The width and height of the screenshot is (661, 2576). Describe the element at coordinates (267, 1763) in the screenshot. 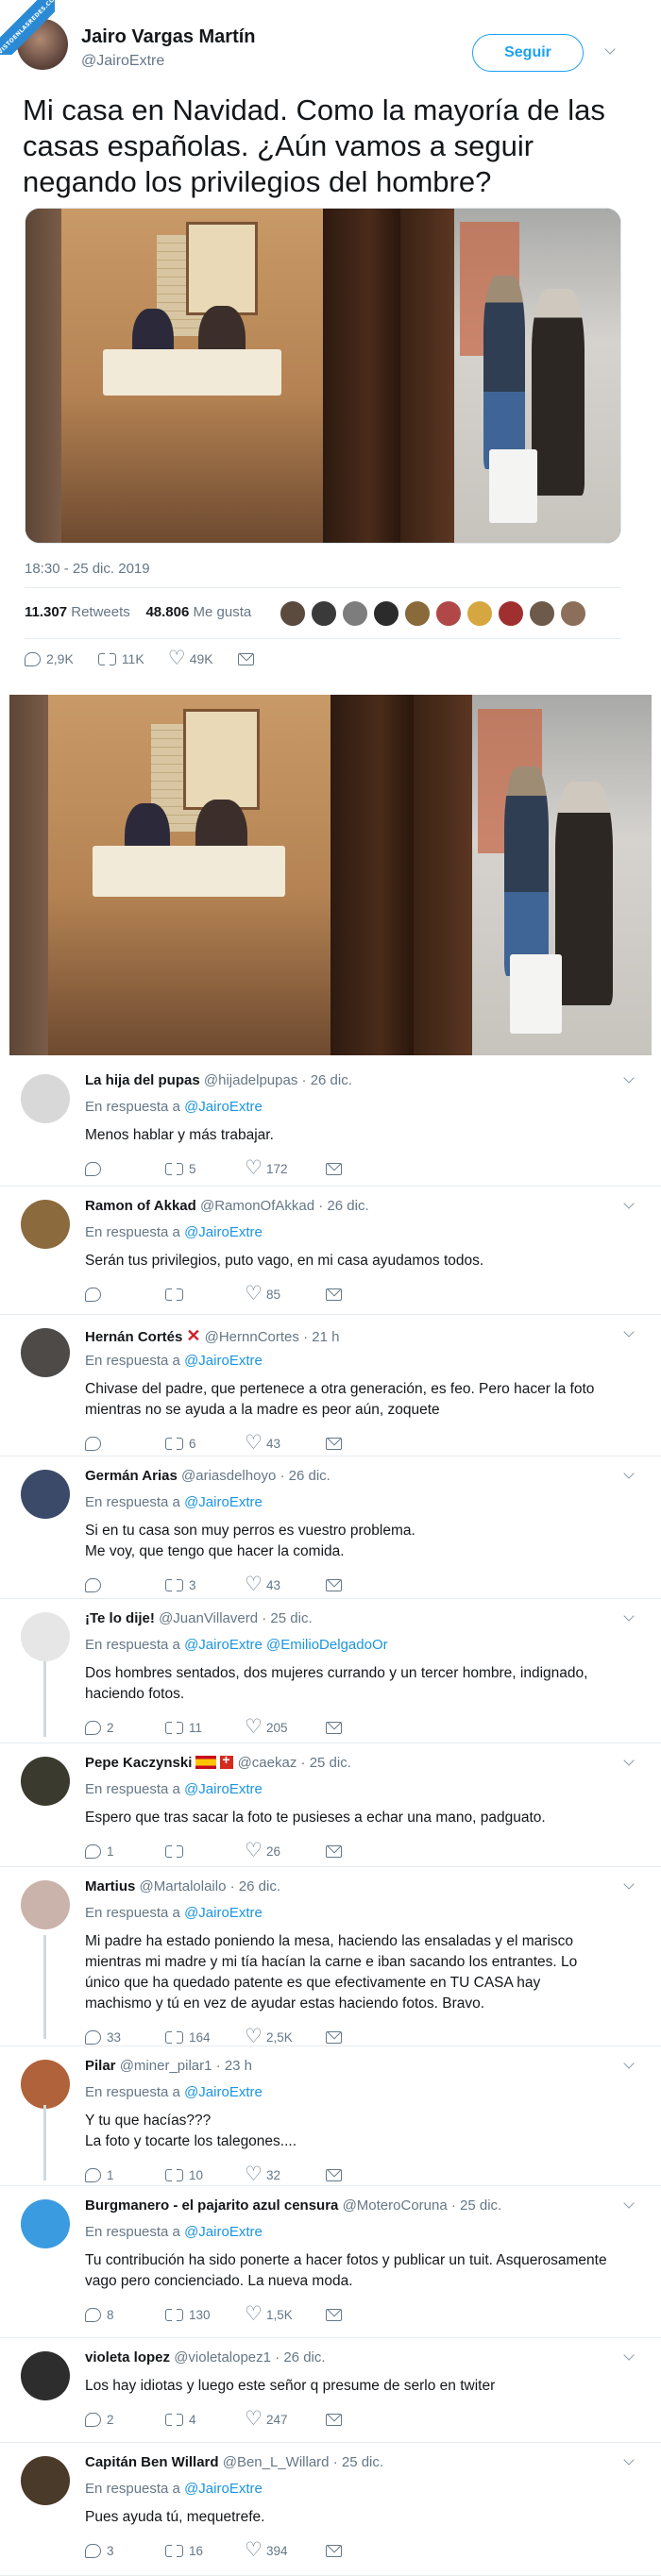

I see `reply-author-handle: @caekaz` at that location.